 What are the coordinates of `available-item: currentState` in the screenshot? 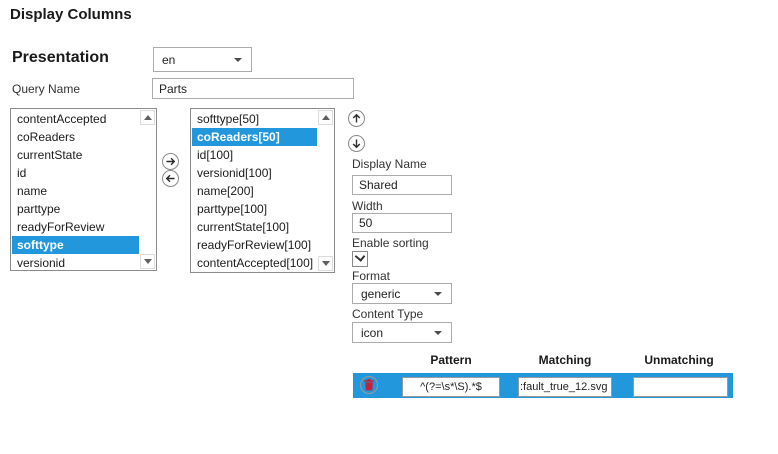 It's located at (75, 155).